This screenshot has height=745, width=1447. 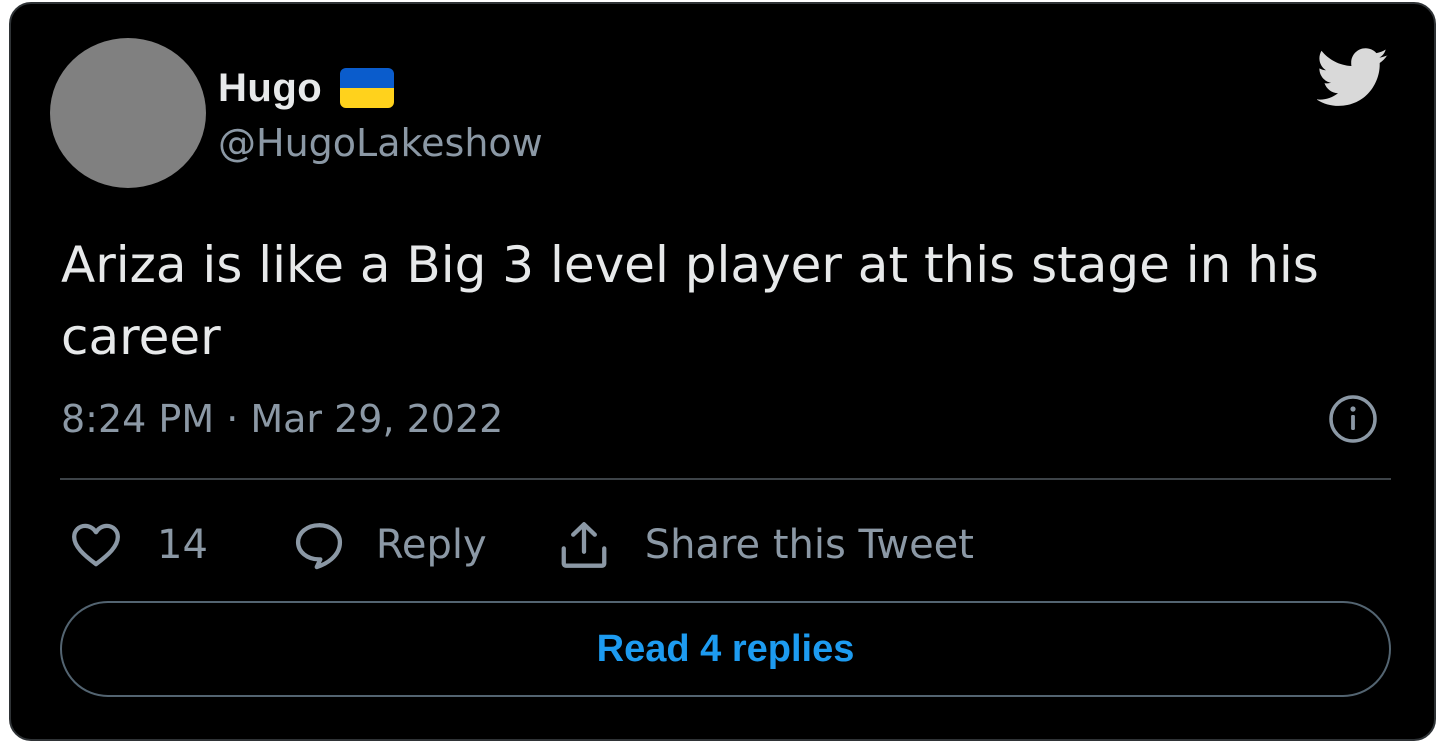 I want to click on share-upload-icon, so click(x=584, y=545).